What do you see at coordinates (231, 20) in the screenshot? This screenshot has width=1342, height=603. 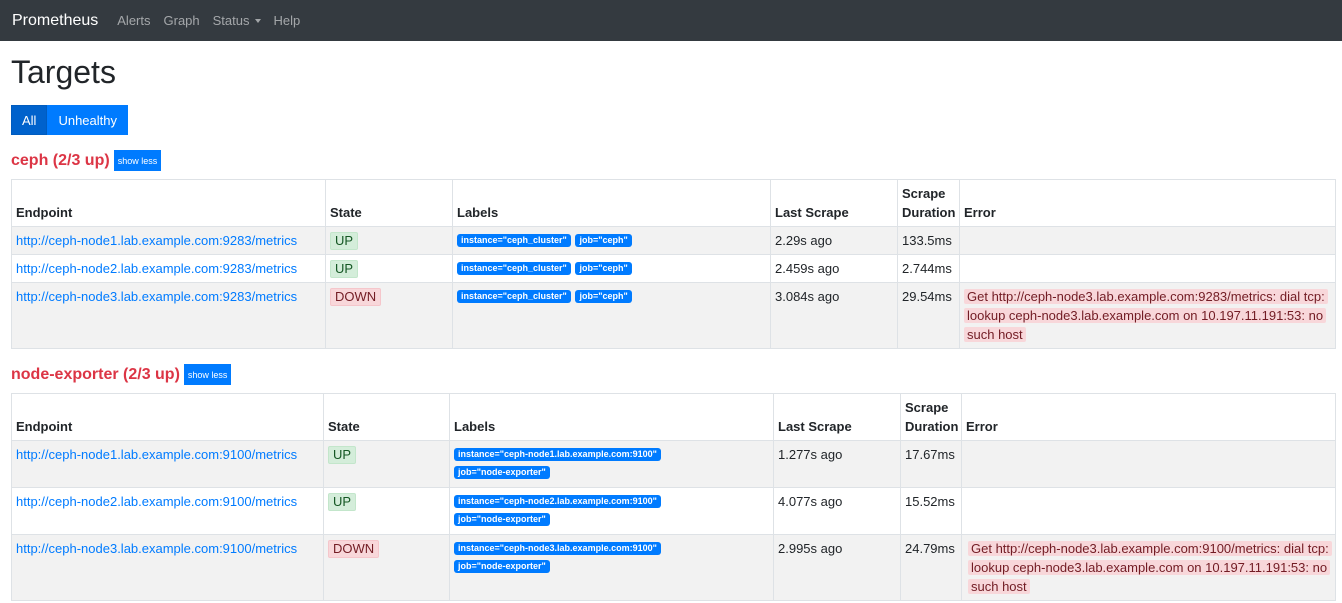 I see `nav-status-label: Status` at bounding box center [231, 20].